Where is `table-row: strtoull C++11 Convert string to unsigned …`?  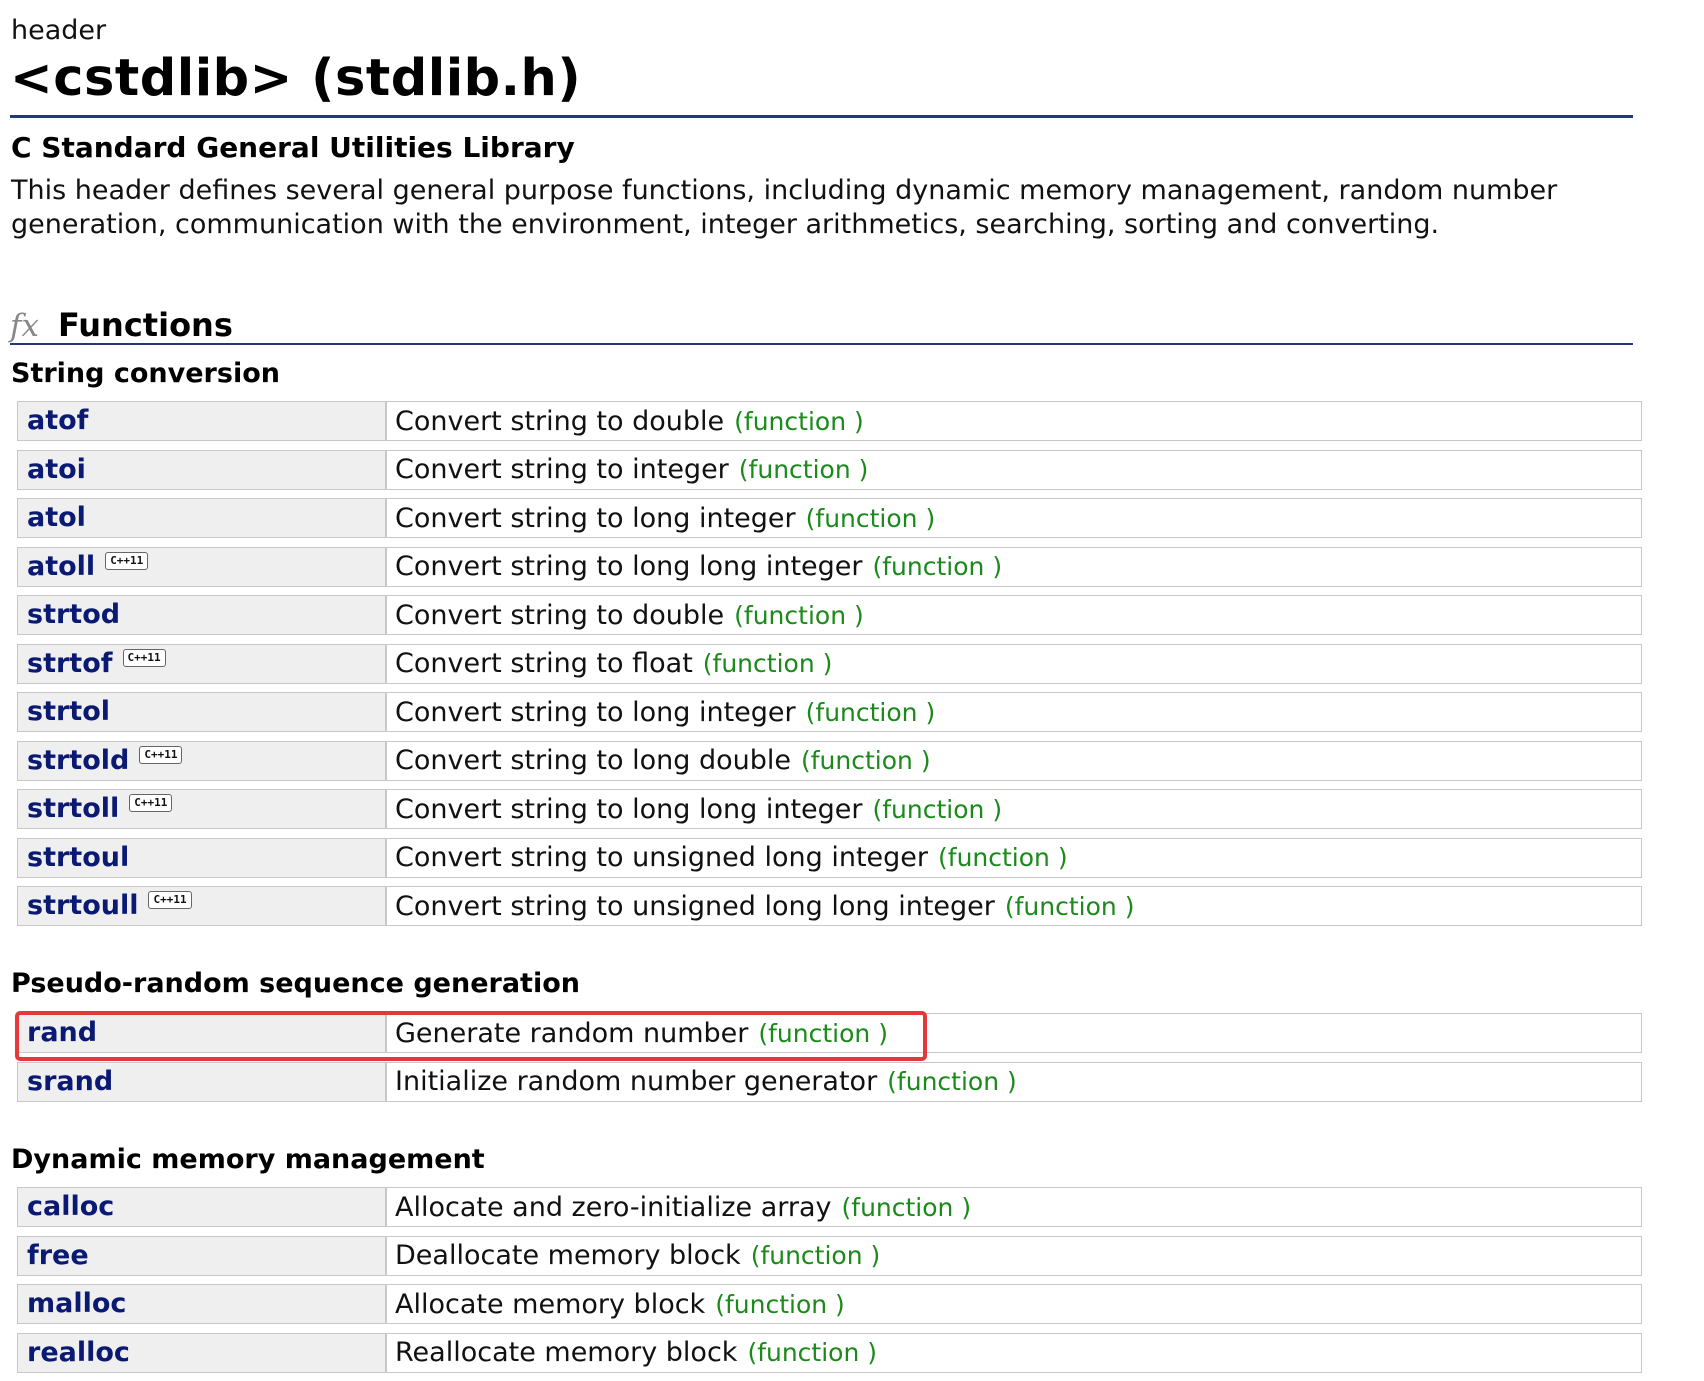 table-row: strtoull C++11 Convert string to unsigned … is located at coordinates (829, 906).